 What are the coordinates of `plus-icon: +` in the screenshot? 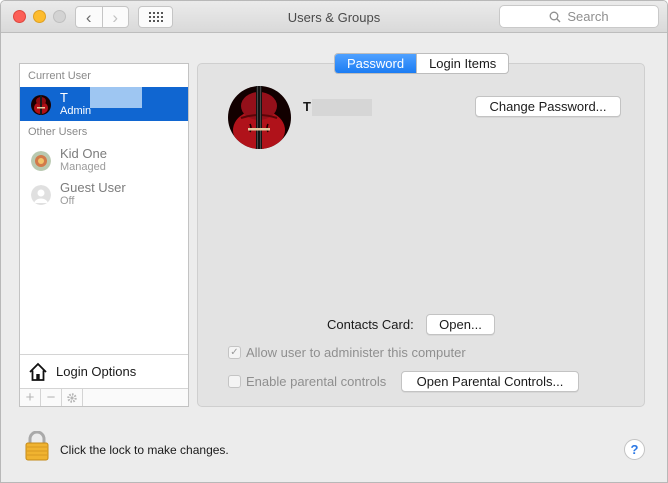 It's located at (30, 397).